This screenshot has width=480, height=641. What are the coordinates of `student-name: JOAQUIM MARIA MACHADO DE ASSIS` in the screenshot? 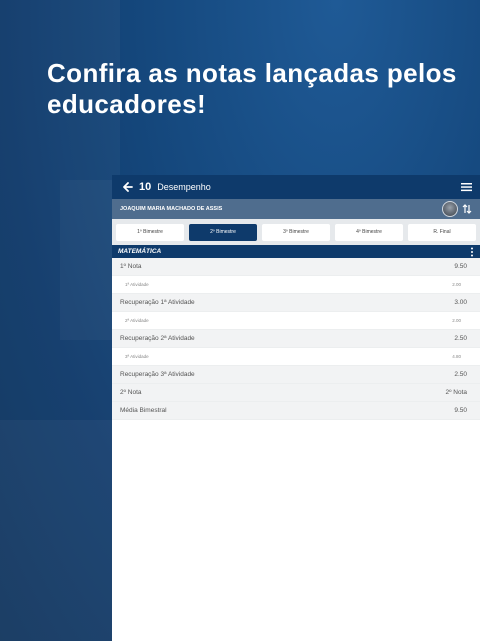 It's located at (171, 209).